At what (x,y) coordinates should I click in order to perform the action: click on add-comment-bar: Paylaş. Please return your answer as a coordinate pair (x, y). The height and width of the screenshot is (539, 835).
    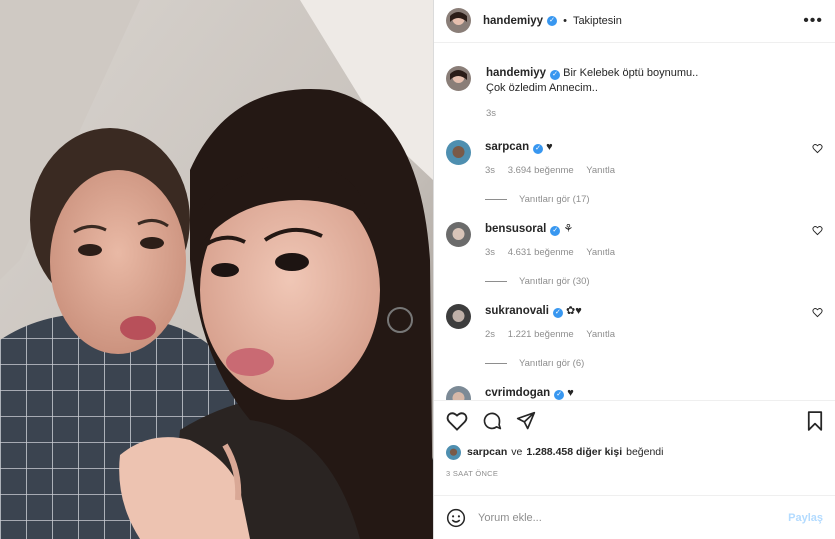
    Looking at the image, I should click on (634, 517).